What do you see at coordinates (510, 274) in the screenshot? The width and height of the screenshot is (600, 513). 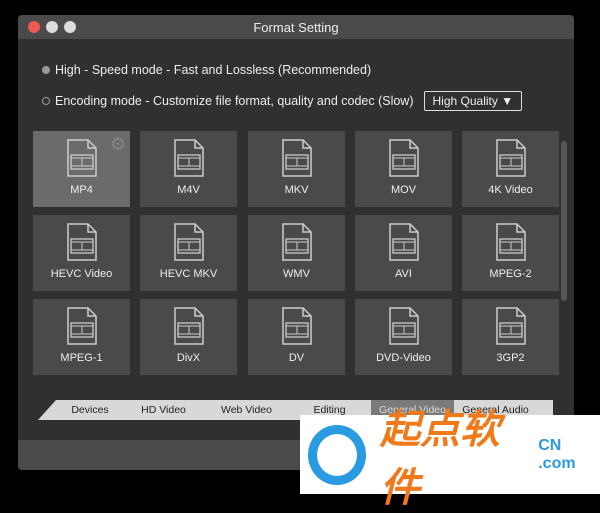 I see `format-label: MPEG-2` at bounding box center [510, 274].